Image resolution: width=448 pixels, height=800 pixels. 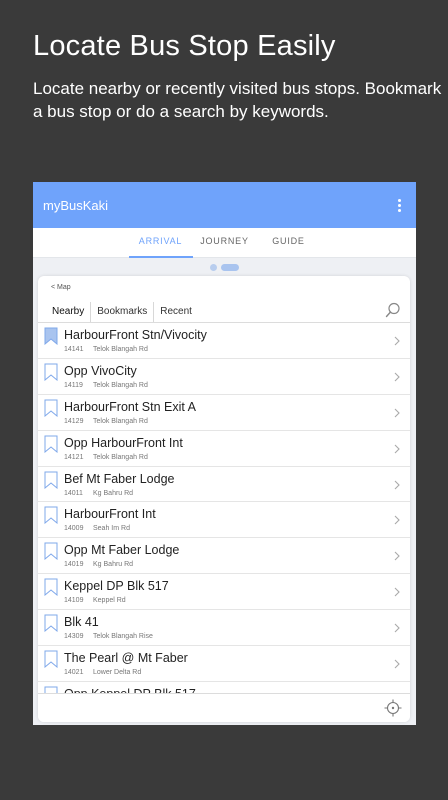 What do you see at coordinates (130, 406) in the screenshot?
I see `bus-stop-name: HarbourFront Stn Exit A` at bounding box center [130, 406].